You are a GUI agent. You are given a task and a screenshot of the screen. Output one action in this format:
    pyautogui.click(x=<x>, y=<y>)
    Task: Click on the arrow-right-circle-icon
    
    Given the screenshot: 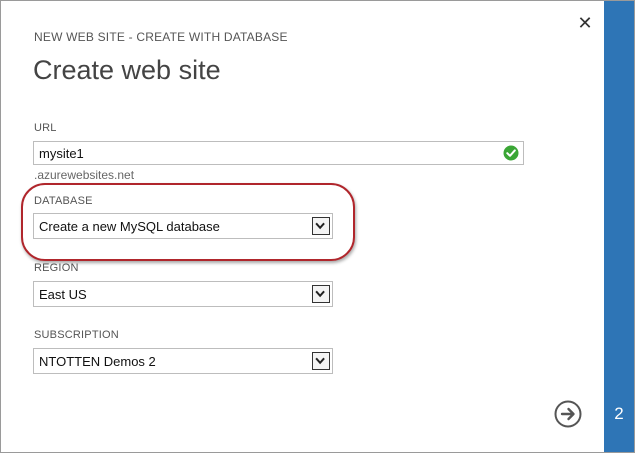 What is the action you would take?
    pyautogui.click(x=568, y=414)
    